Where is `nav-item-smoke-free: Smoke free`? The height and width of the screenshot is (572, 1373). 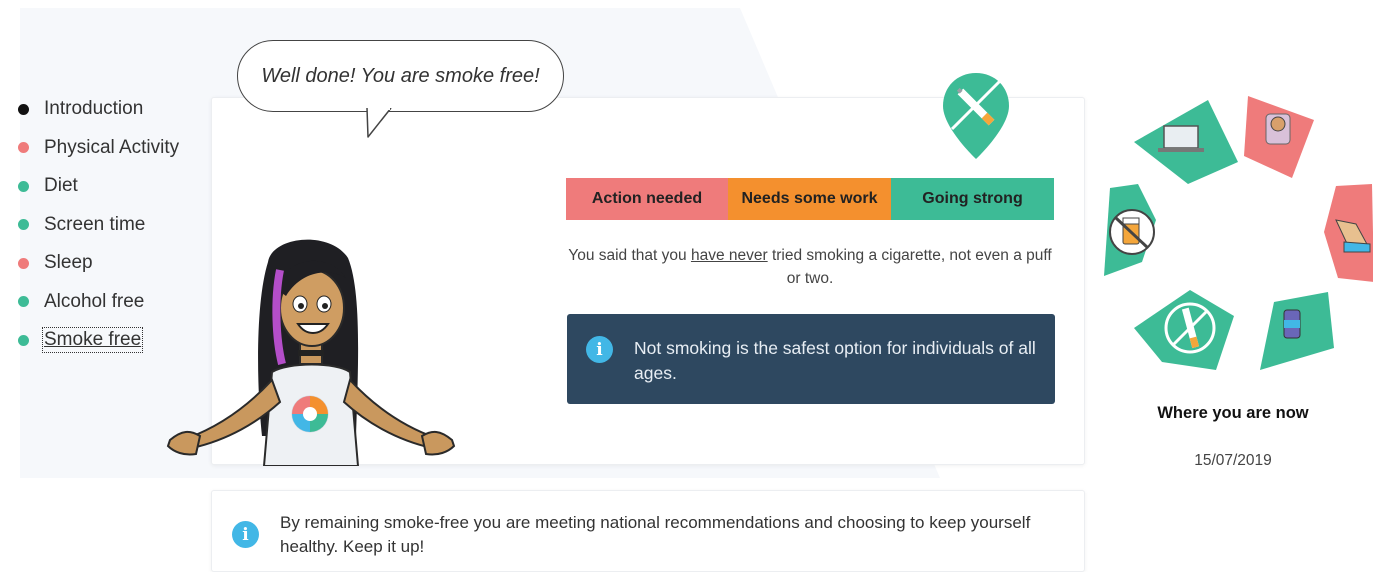 nav-item-smoke-free: Smoke free is located at coordinates (98, 340).